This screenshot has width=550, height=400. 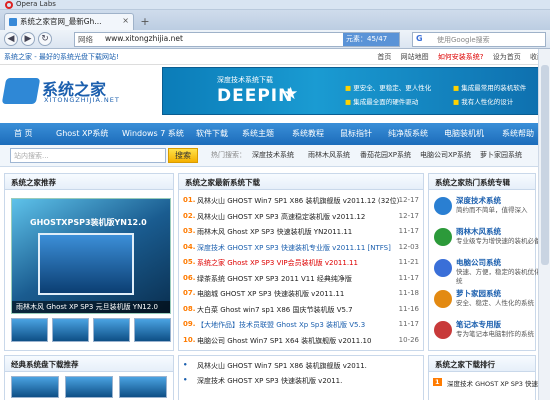 I want to click on album-item: 笔记本专用版 专为笔记本电脑制作的系统, so click(x=490, y=337).